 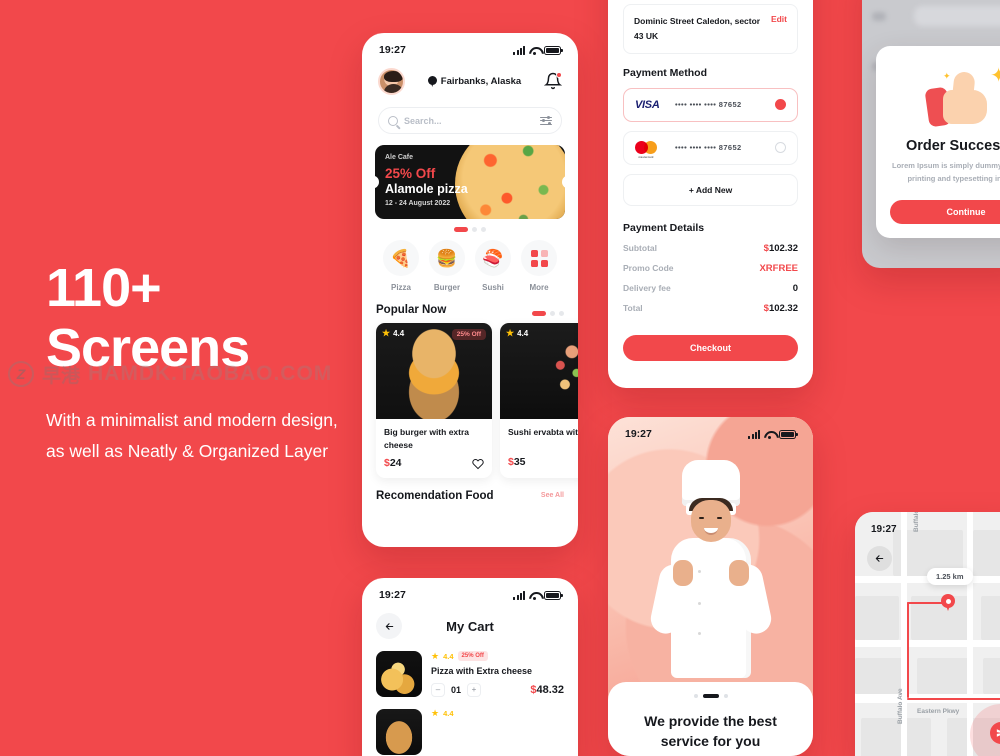 I want to click on food-card-body: Big burger with extra cheese $24, so click(x=434, y=448).